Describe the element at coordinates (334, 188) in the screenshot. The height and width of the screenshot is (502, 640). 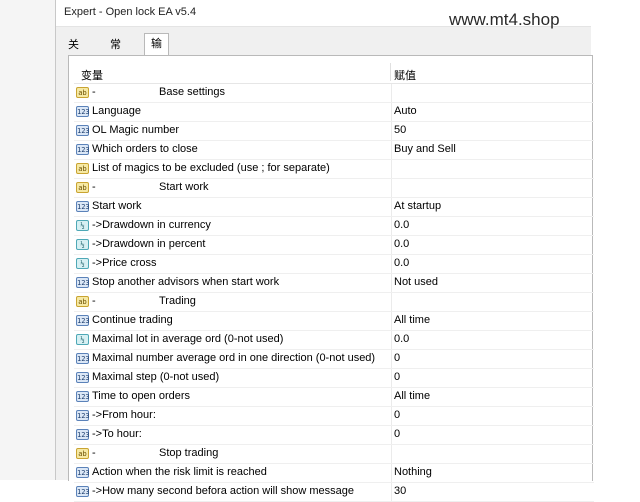
I see `section-row: ab - Start work` at that location.